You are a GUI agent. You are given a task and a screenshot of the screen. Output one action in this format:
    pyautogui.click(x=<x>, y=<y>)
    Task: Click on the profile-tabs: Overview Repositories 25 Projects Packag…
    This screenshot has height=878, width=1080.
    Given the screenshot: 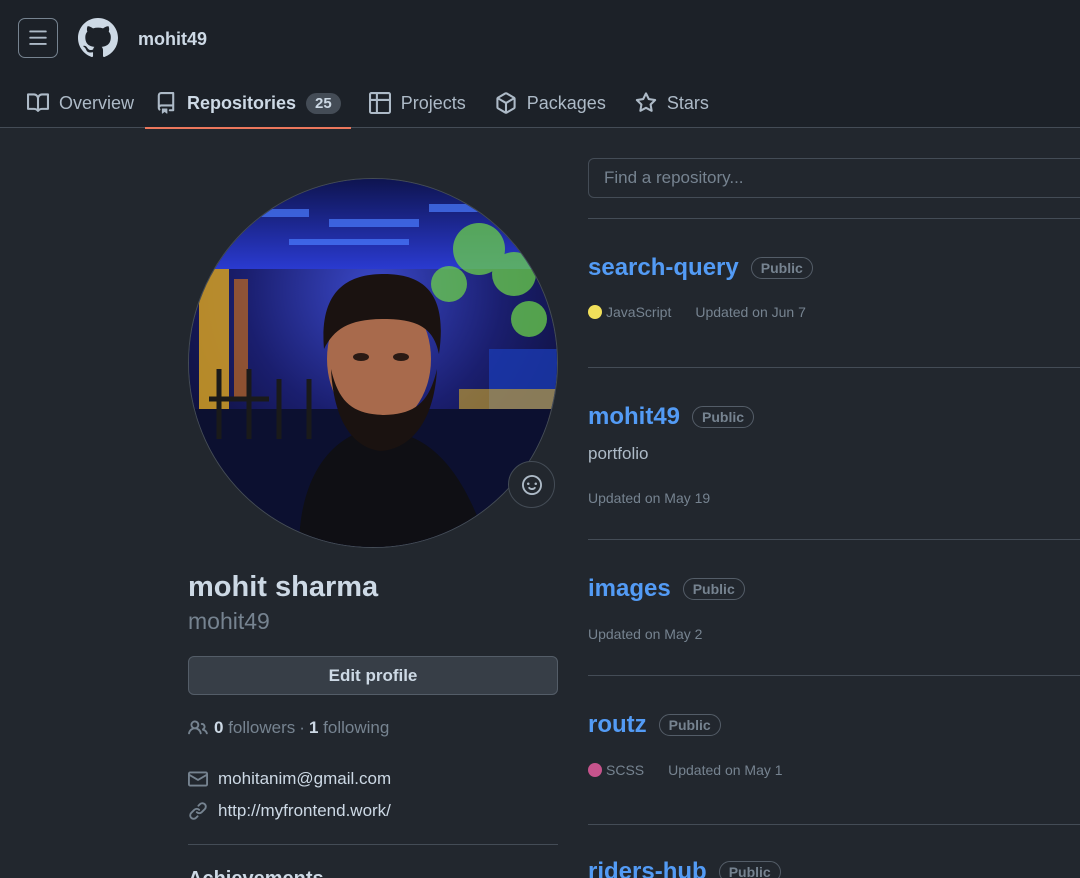 What is the action you would take?
    pyautogui.click(x=359, y=103)
    